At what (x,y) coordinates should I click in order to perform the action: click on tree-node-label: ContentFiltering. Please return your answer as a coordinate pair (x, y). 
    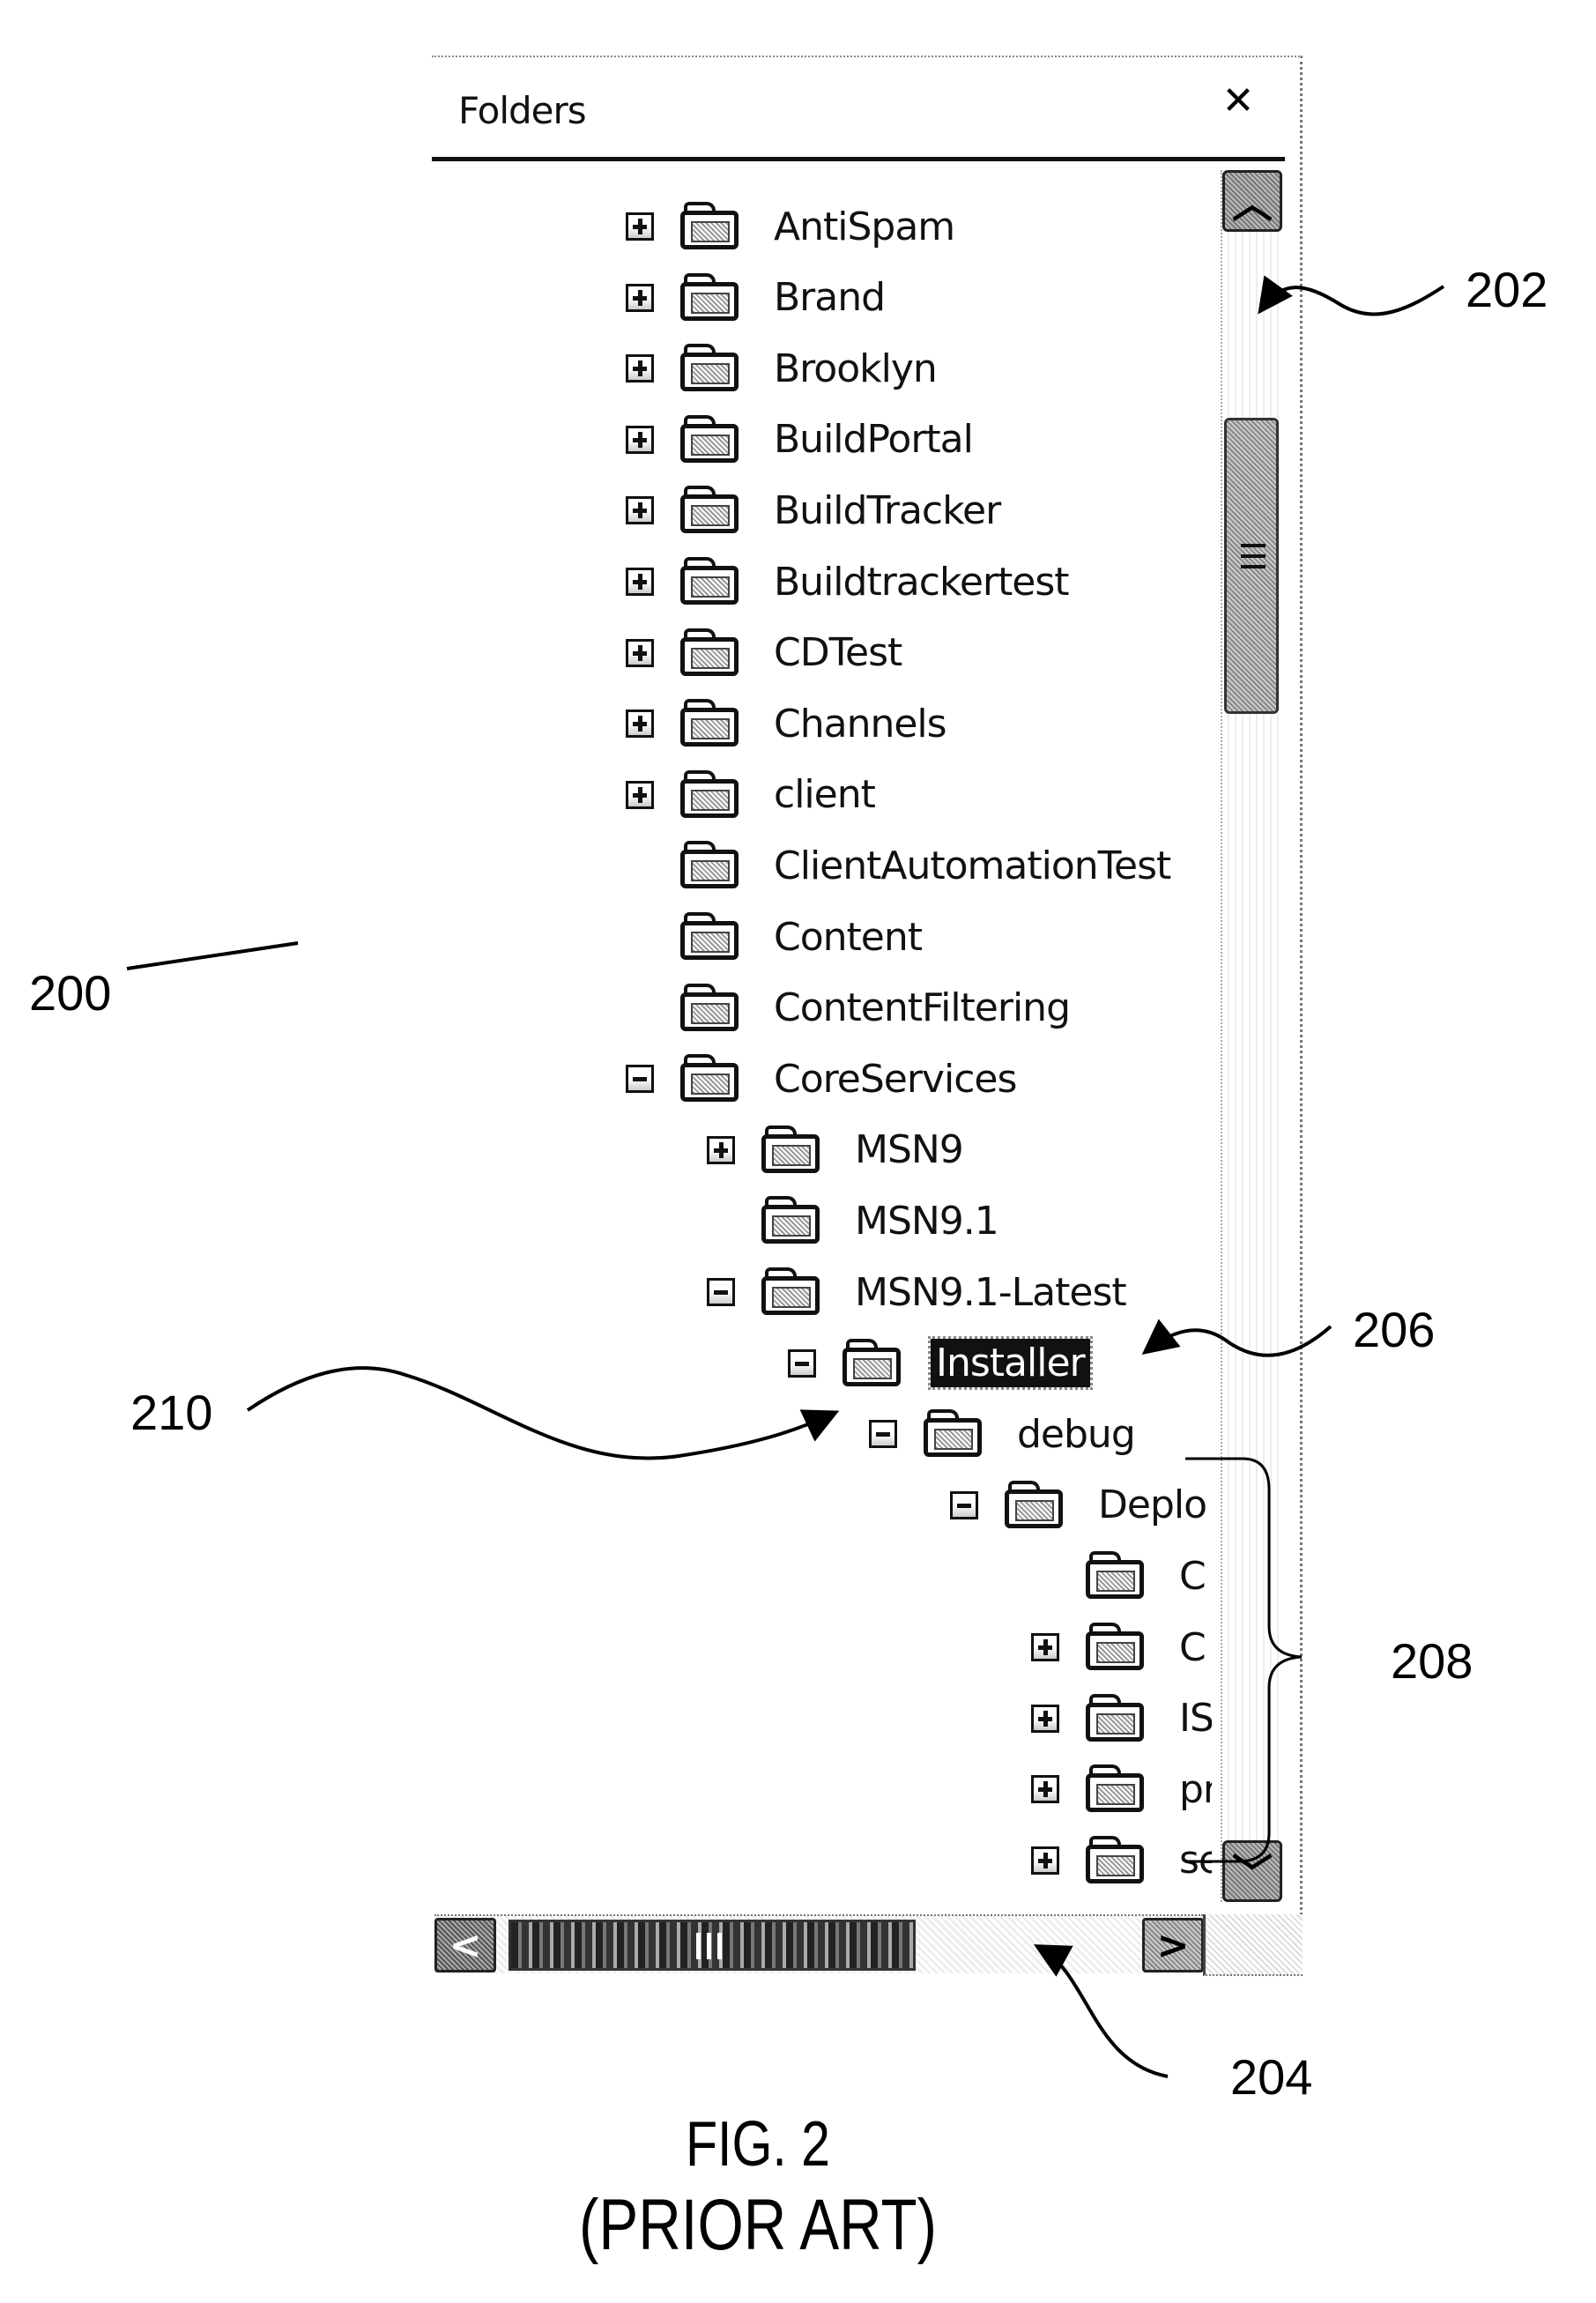
    Looking at the image, I should click on (921, 1008).